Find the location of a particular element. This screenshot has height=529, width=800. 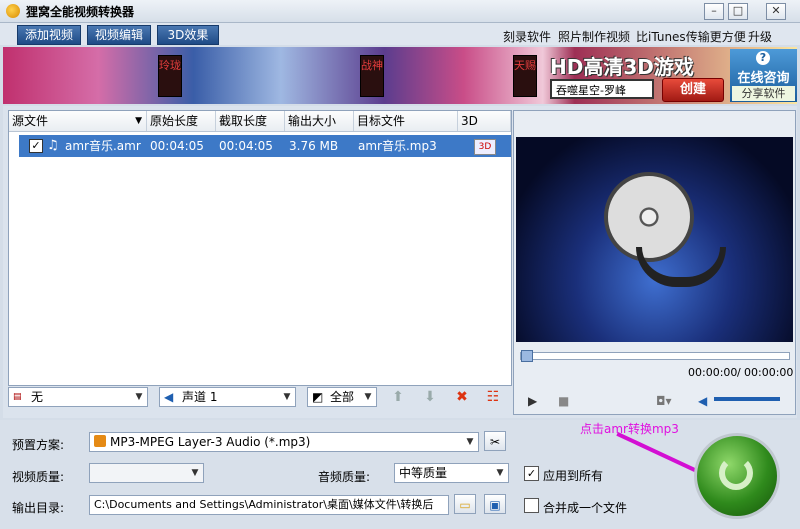

preset-select: MP3-MPEG Layer-3 Audio (*.mp3) ▼ is located at coordinates (284, 442).